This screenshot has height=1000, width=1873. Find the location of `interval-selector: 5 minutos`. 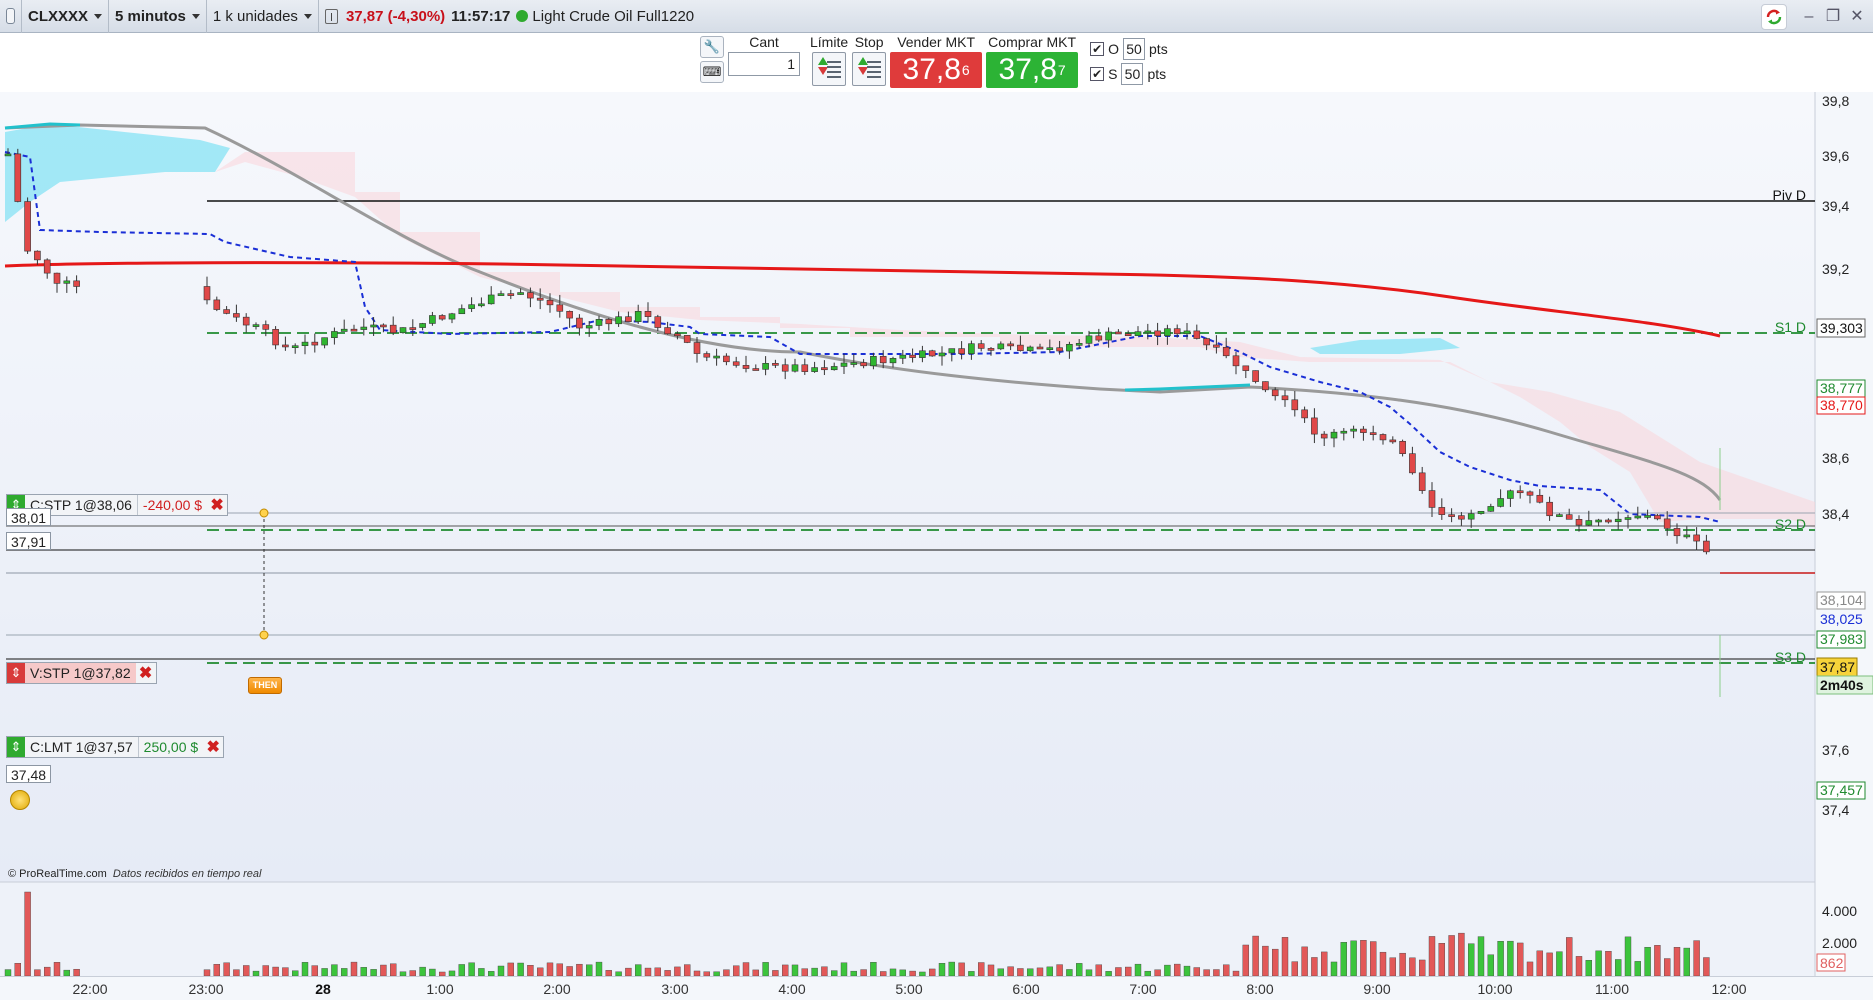

interval-selector: 5 minutos is located at coordinates (158, 16).